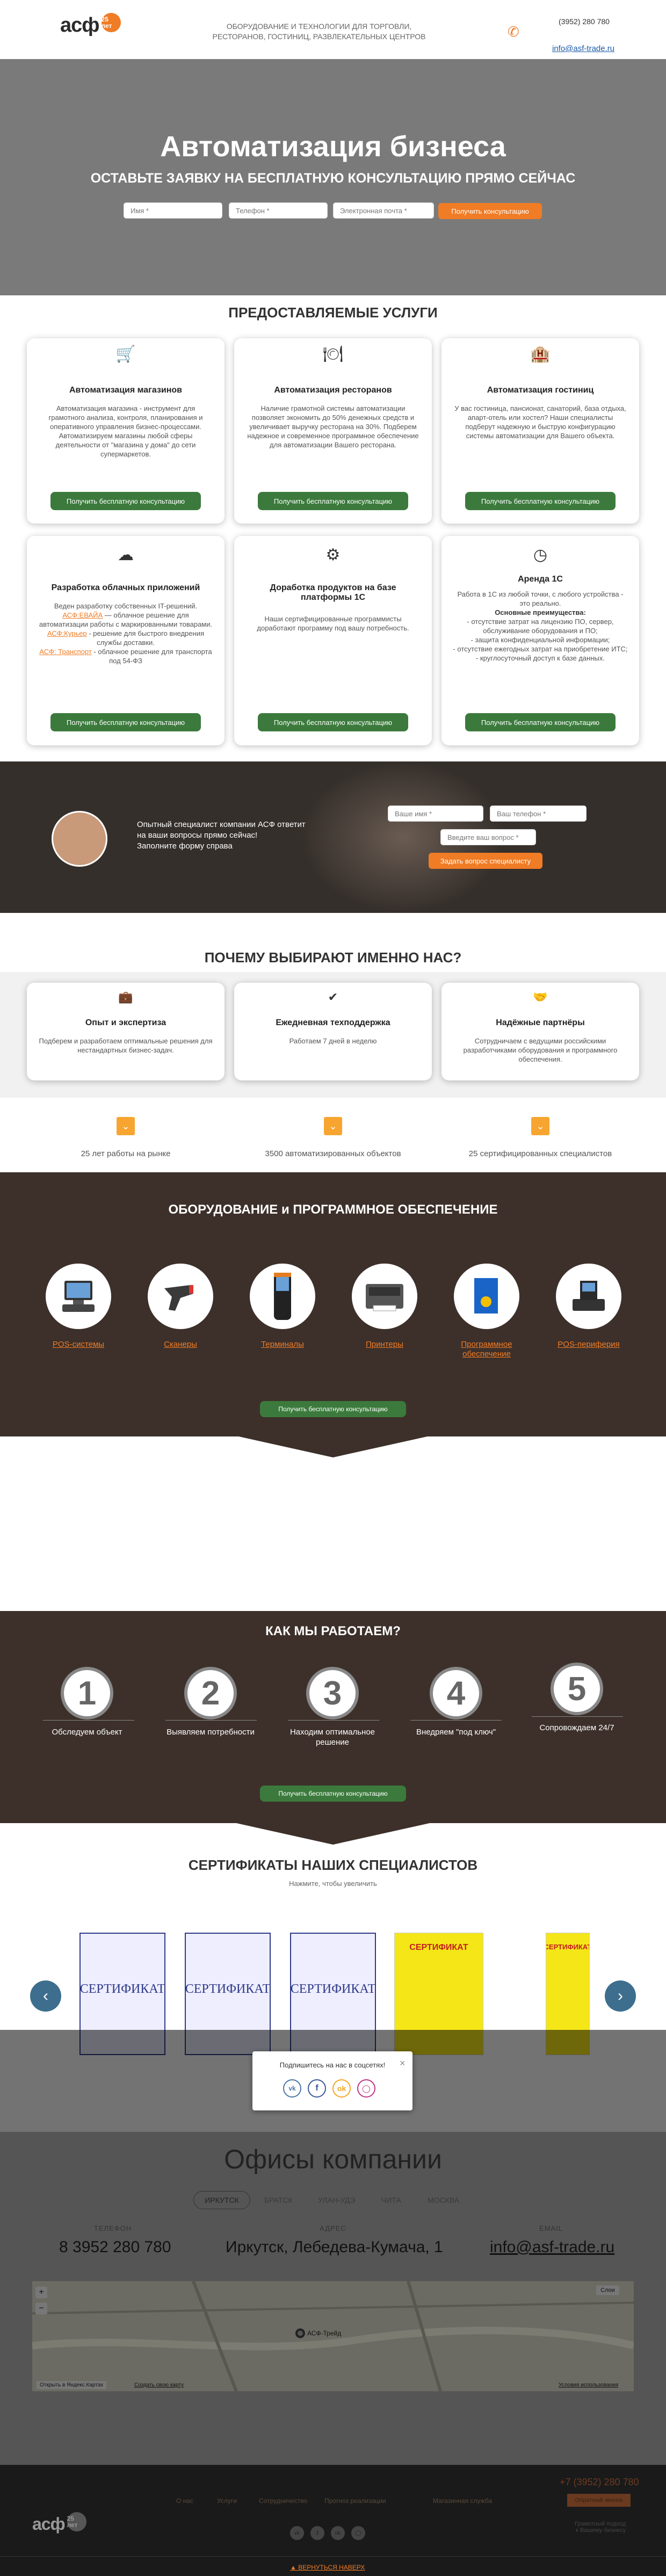 The width and height of the screenshot is (666, 2576). What do you see at coordinates (72, 2385) in the screenshot?
I see `map-open-yandex-link: Открыть в Яндекс.Картах` at bounding box center [72, 2385].